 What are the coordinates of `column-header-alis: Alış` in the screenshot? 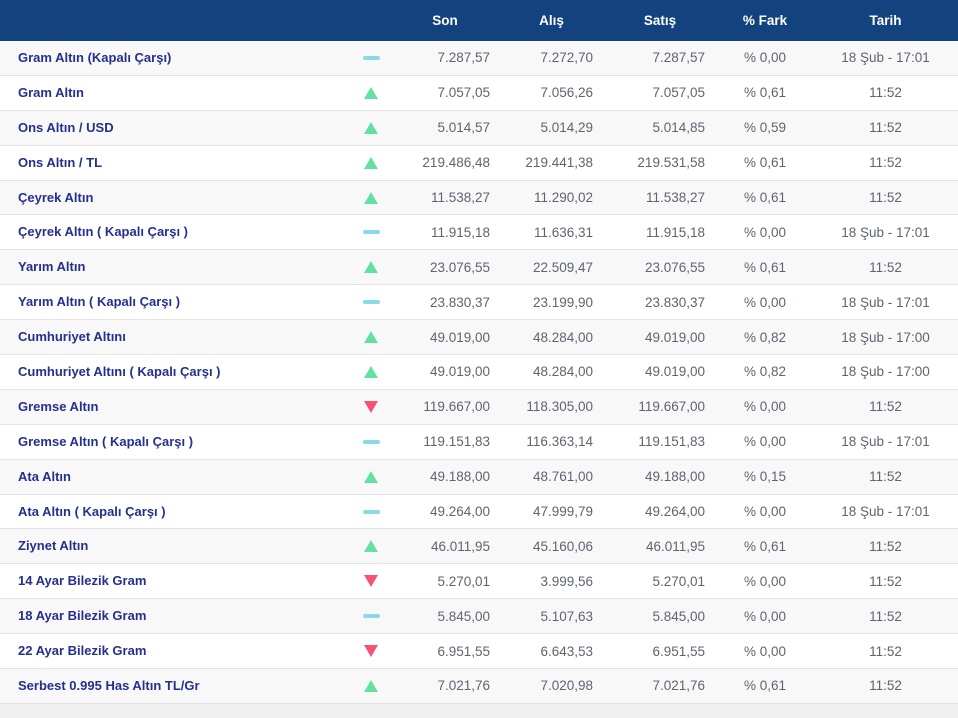 It's located at (551, 20).